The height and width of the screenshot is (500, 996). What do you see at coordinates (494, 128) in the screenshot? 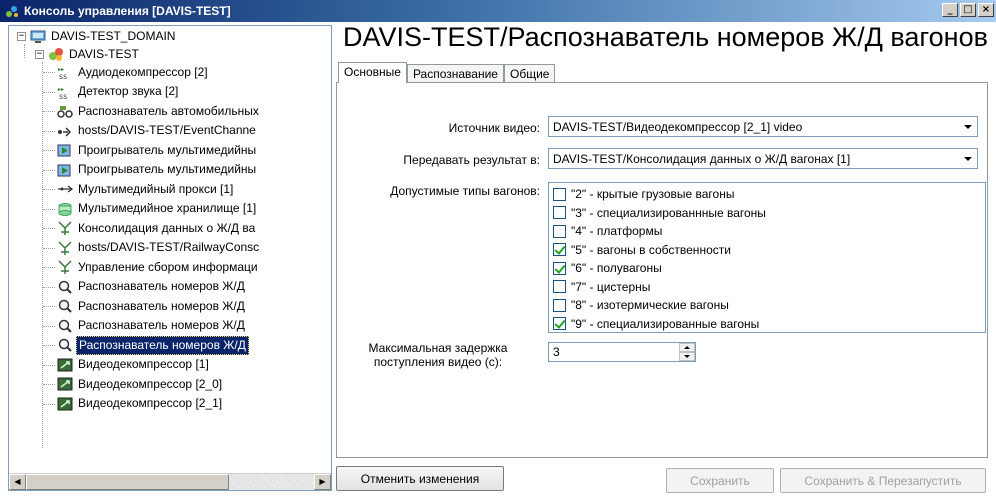
I see `video-source-label: Источник видео:` at bounding box center [494, 128].